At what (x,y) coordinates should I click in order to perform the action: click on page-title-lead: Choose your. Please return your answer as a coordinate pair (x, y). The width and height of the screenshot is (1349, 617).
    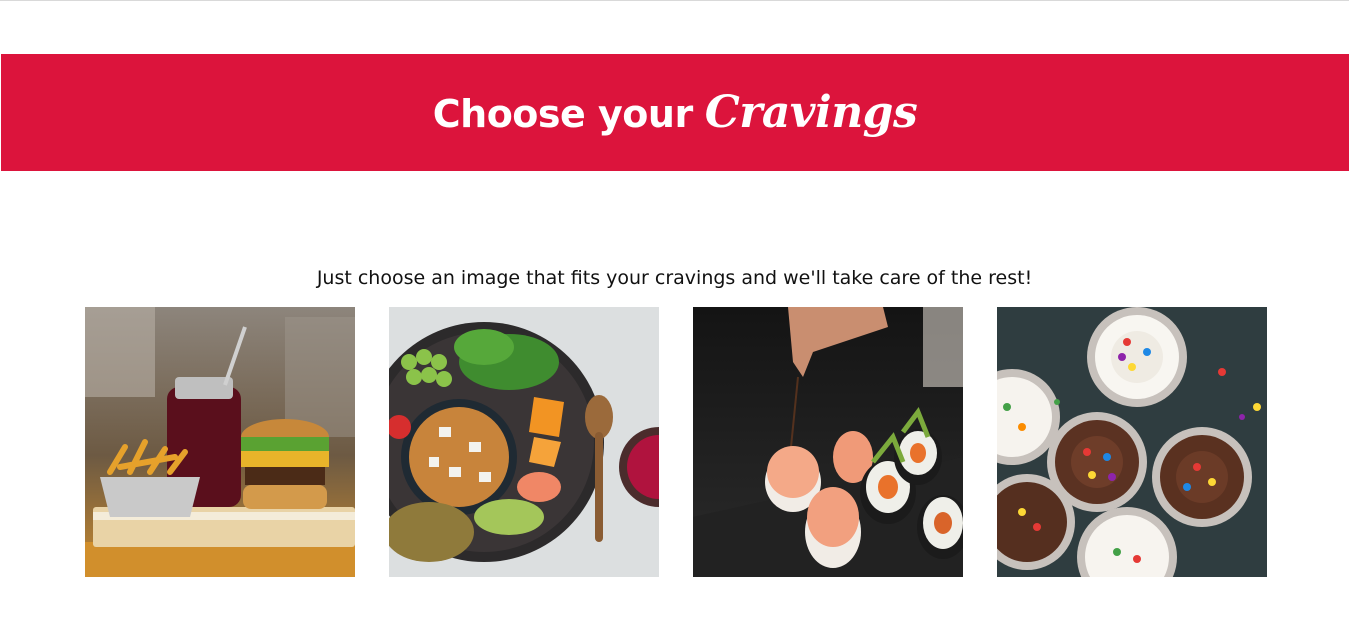
    Looking at the image, I should click on (562, 114).